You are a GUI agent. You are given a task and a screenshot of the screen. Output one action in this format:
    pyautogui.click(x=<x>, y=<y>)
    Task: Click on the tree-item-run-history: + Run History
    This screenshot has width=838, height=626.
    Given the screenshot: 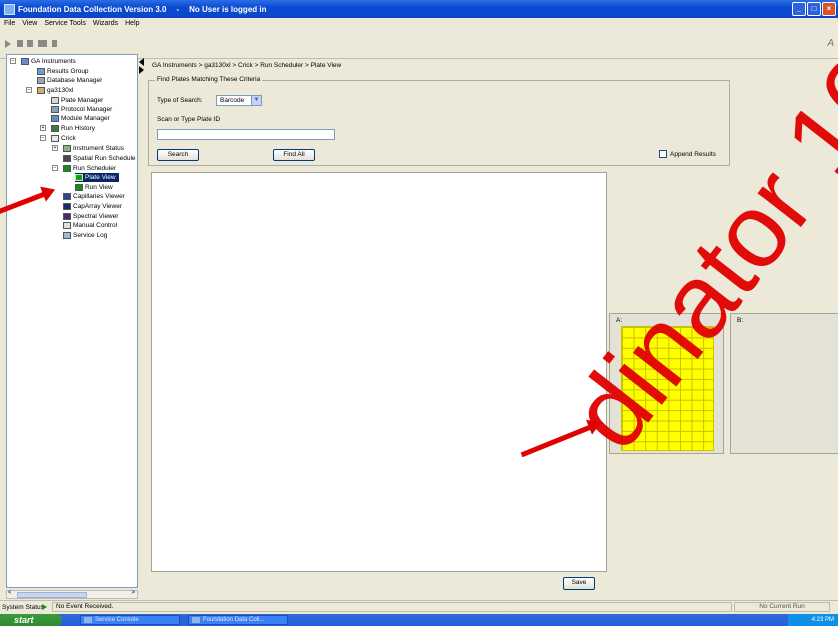 What is the action you would take?
    pyautogui.click(x=67, y=128)
    